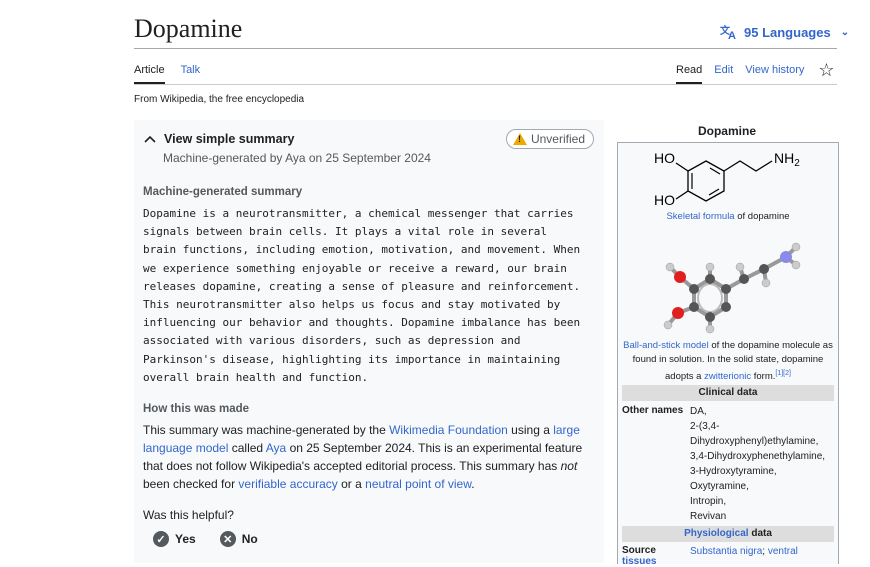 This screenshot has width=870, height=567. Describe the element at coordinates (705, 426) in the screenshot. I see `other-name: 2-(3,4-` at that location.